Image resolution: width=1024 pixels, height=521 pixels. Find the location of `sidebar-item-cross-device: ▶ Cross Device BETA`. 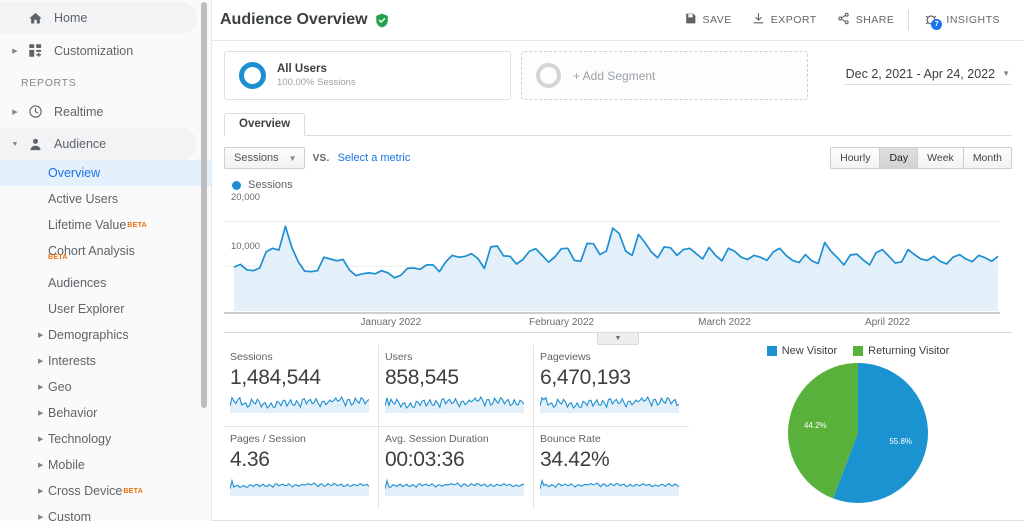

sidebar-item-cross-device: ▶ Cross Device BETA is located at coordinates (105, 491).